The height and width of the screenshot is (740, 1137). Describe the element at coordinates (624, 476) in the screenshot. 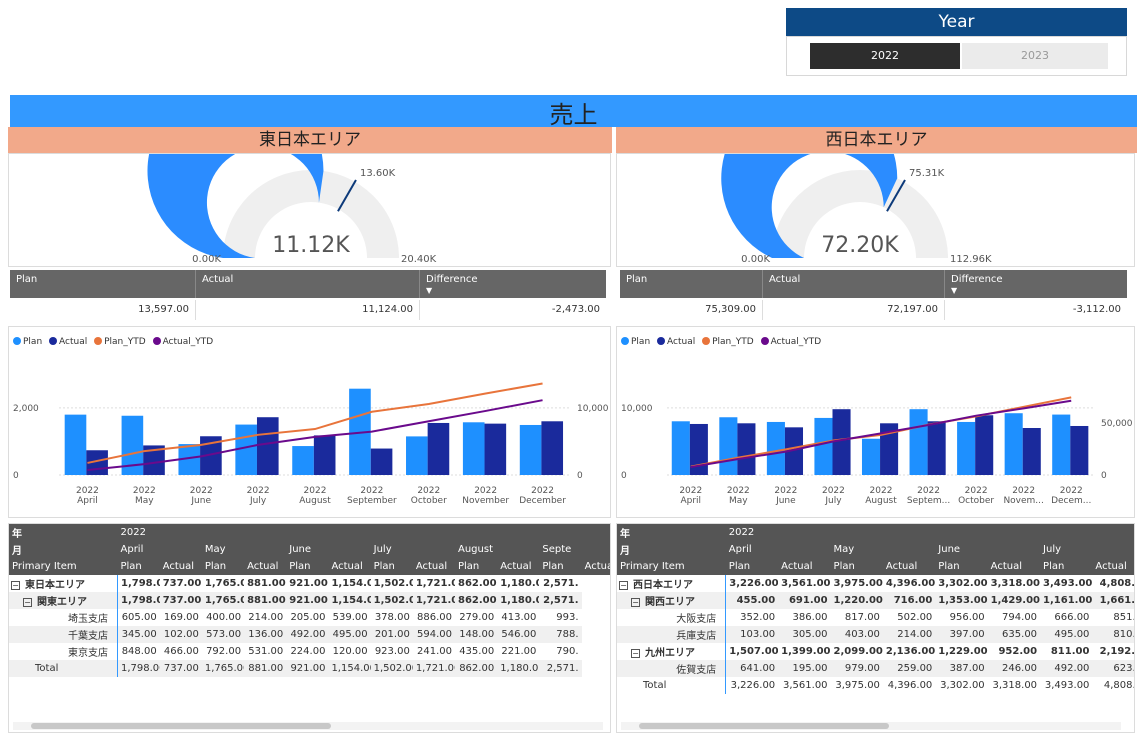

I see `y-tick-left: 0` at that location.